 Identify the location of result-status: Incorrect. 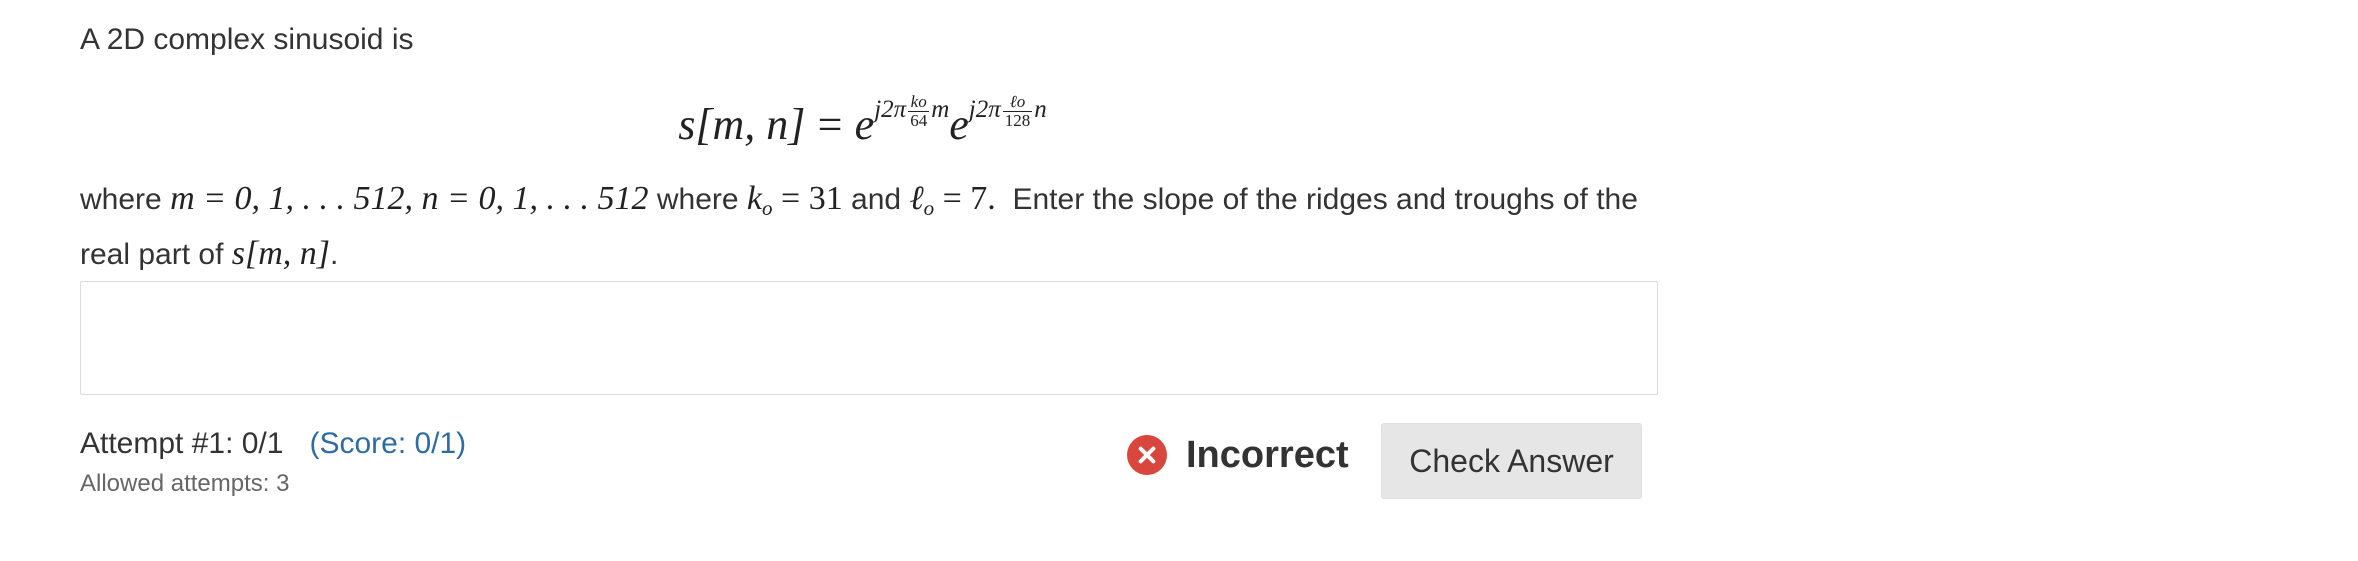
(1238, 455).